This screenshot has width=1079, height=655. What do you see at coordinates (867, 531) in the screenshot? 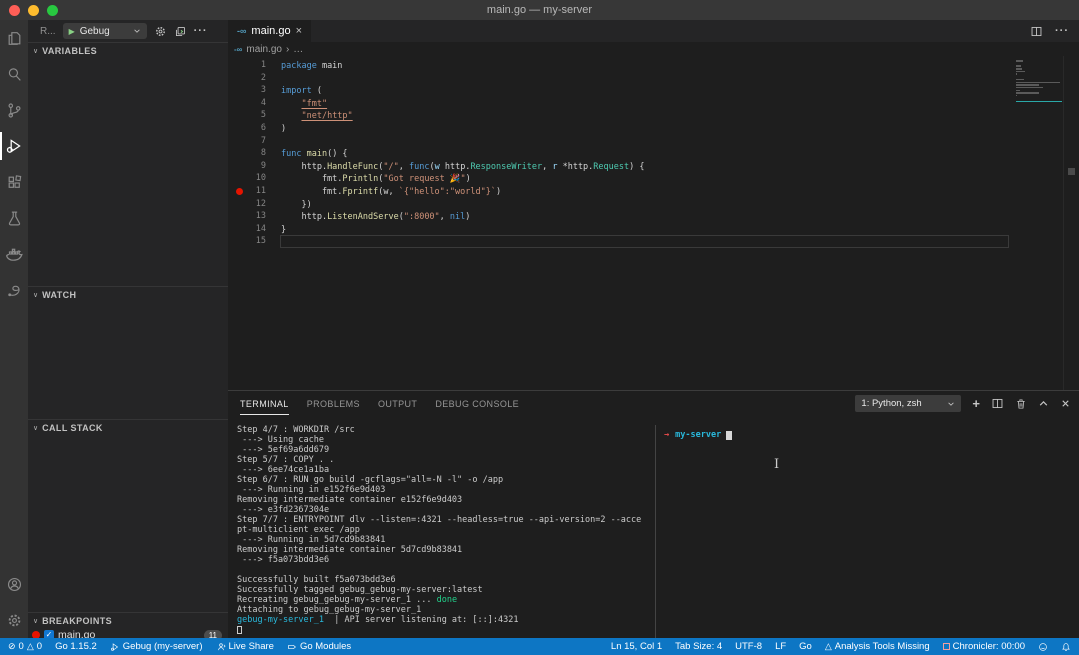
I see `terminal-pane-shell: → my-server I` at bounding box center [867, 531].